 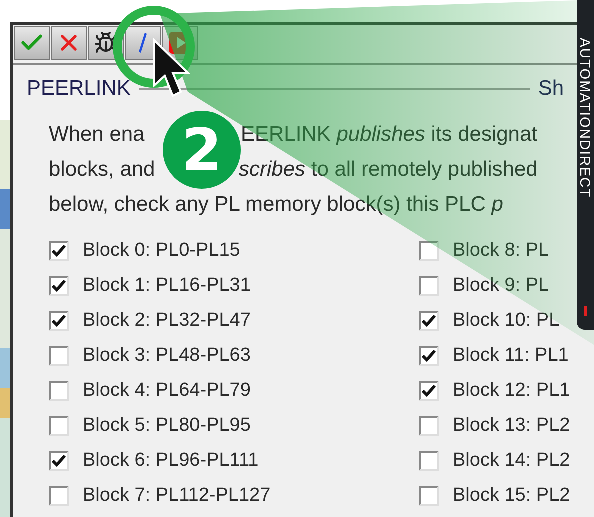 What do you see at coordinates (167, 286) in the screenshot?
I see `block-label: Block 1: PL16-PL31` at bounding box center [167, 286].